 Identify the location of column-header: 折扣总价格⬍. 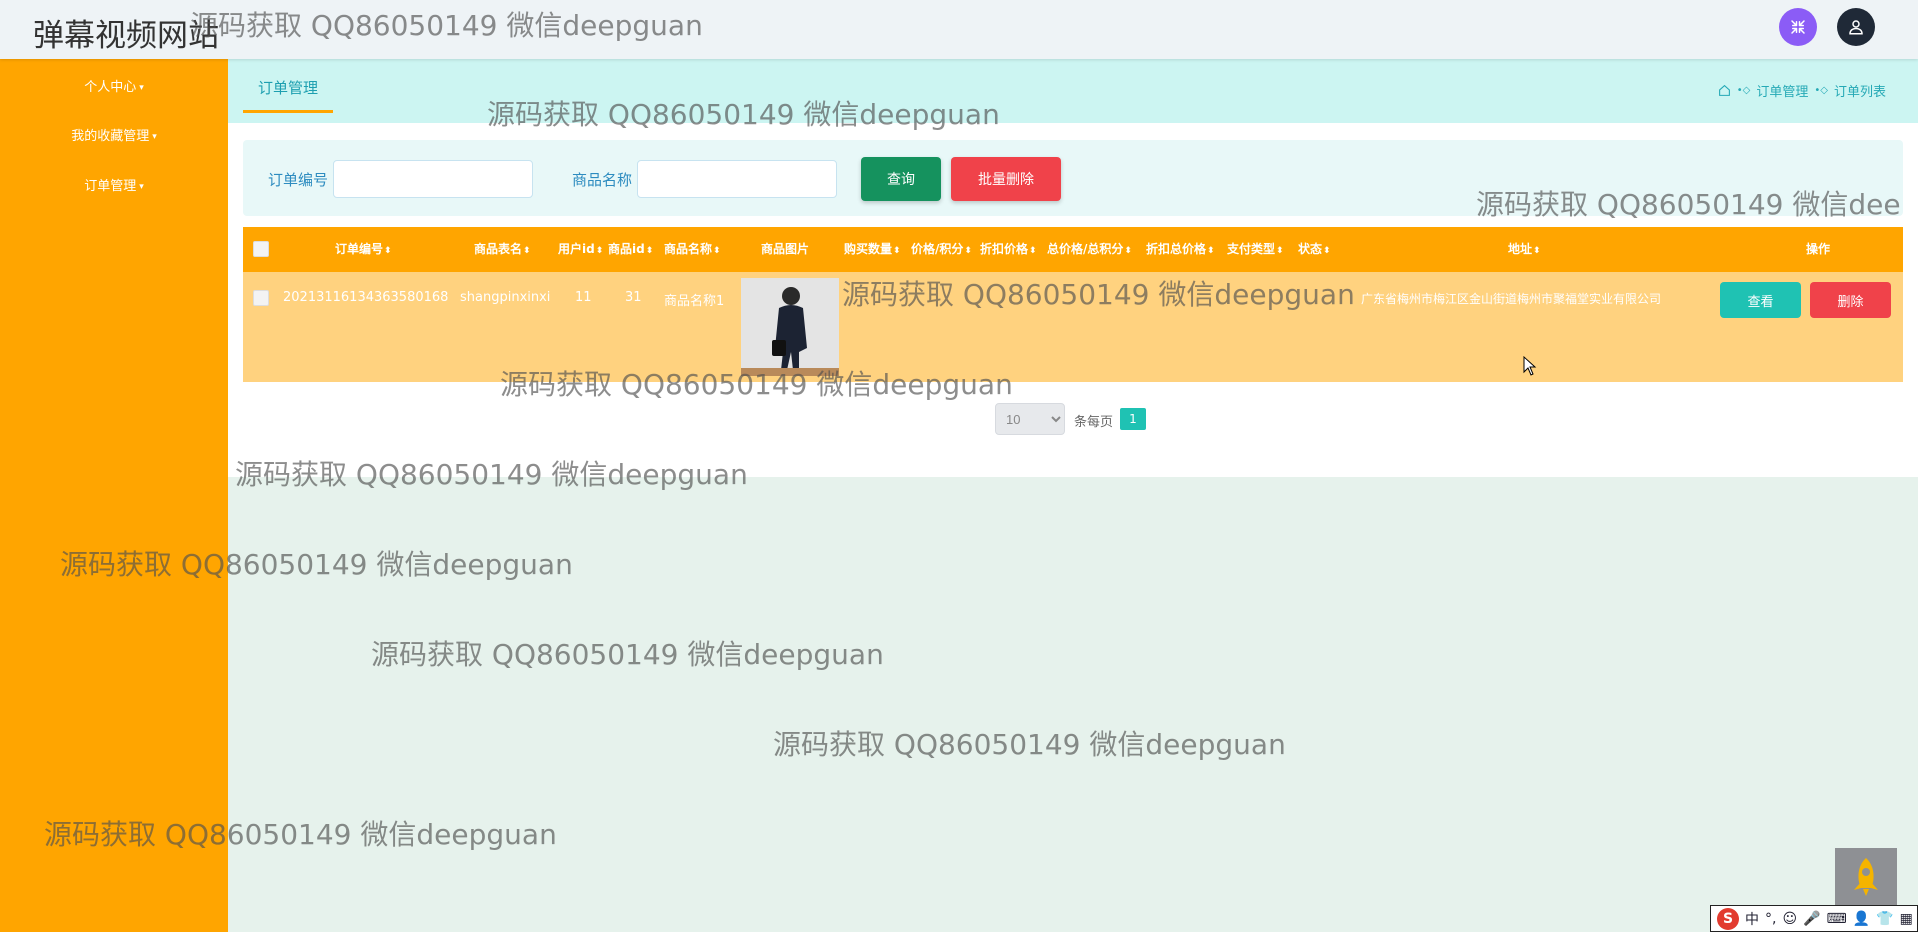
(1180, 249).